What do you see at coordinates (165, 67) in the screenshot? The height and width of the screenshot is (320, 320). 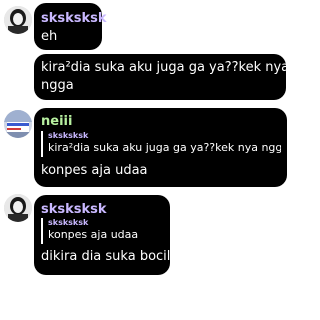 I see `message-text-line-1: kira²dia suka aku juga ga ya??kek nya` at bounding box center [165, 67].